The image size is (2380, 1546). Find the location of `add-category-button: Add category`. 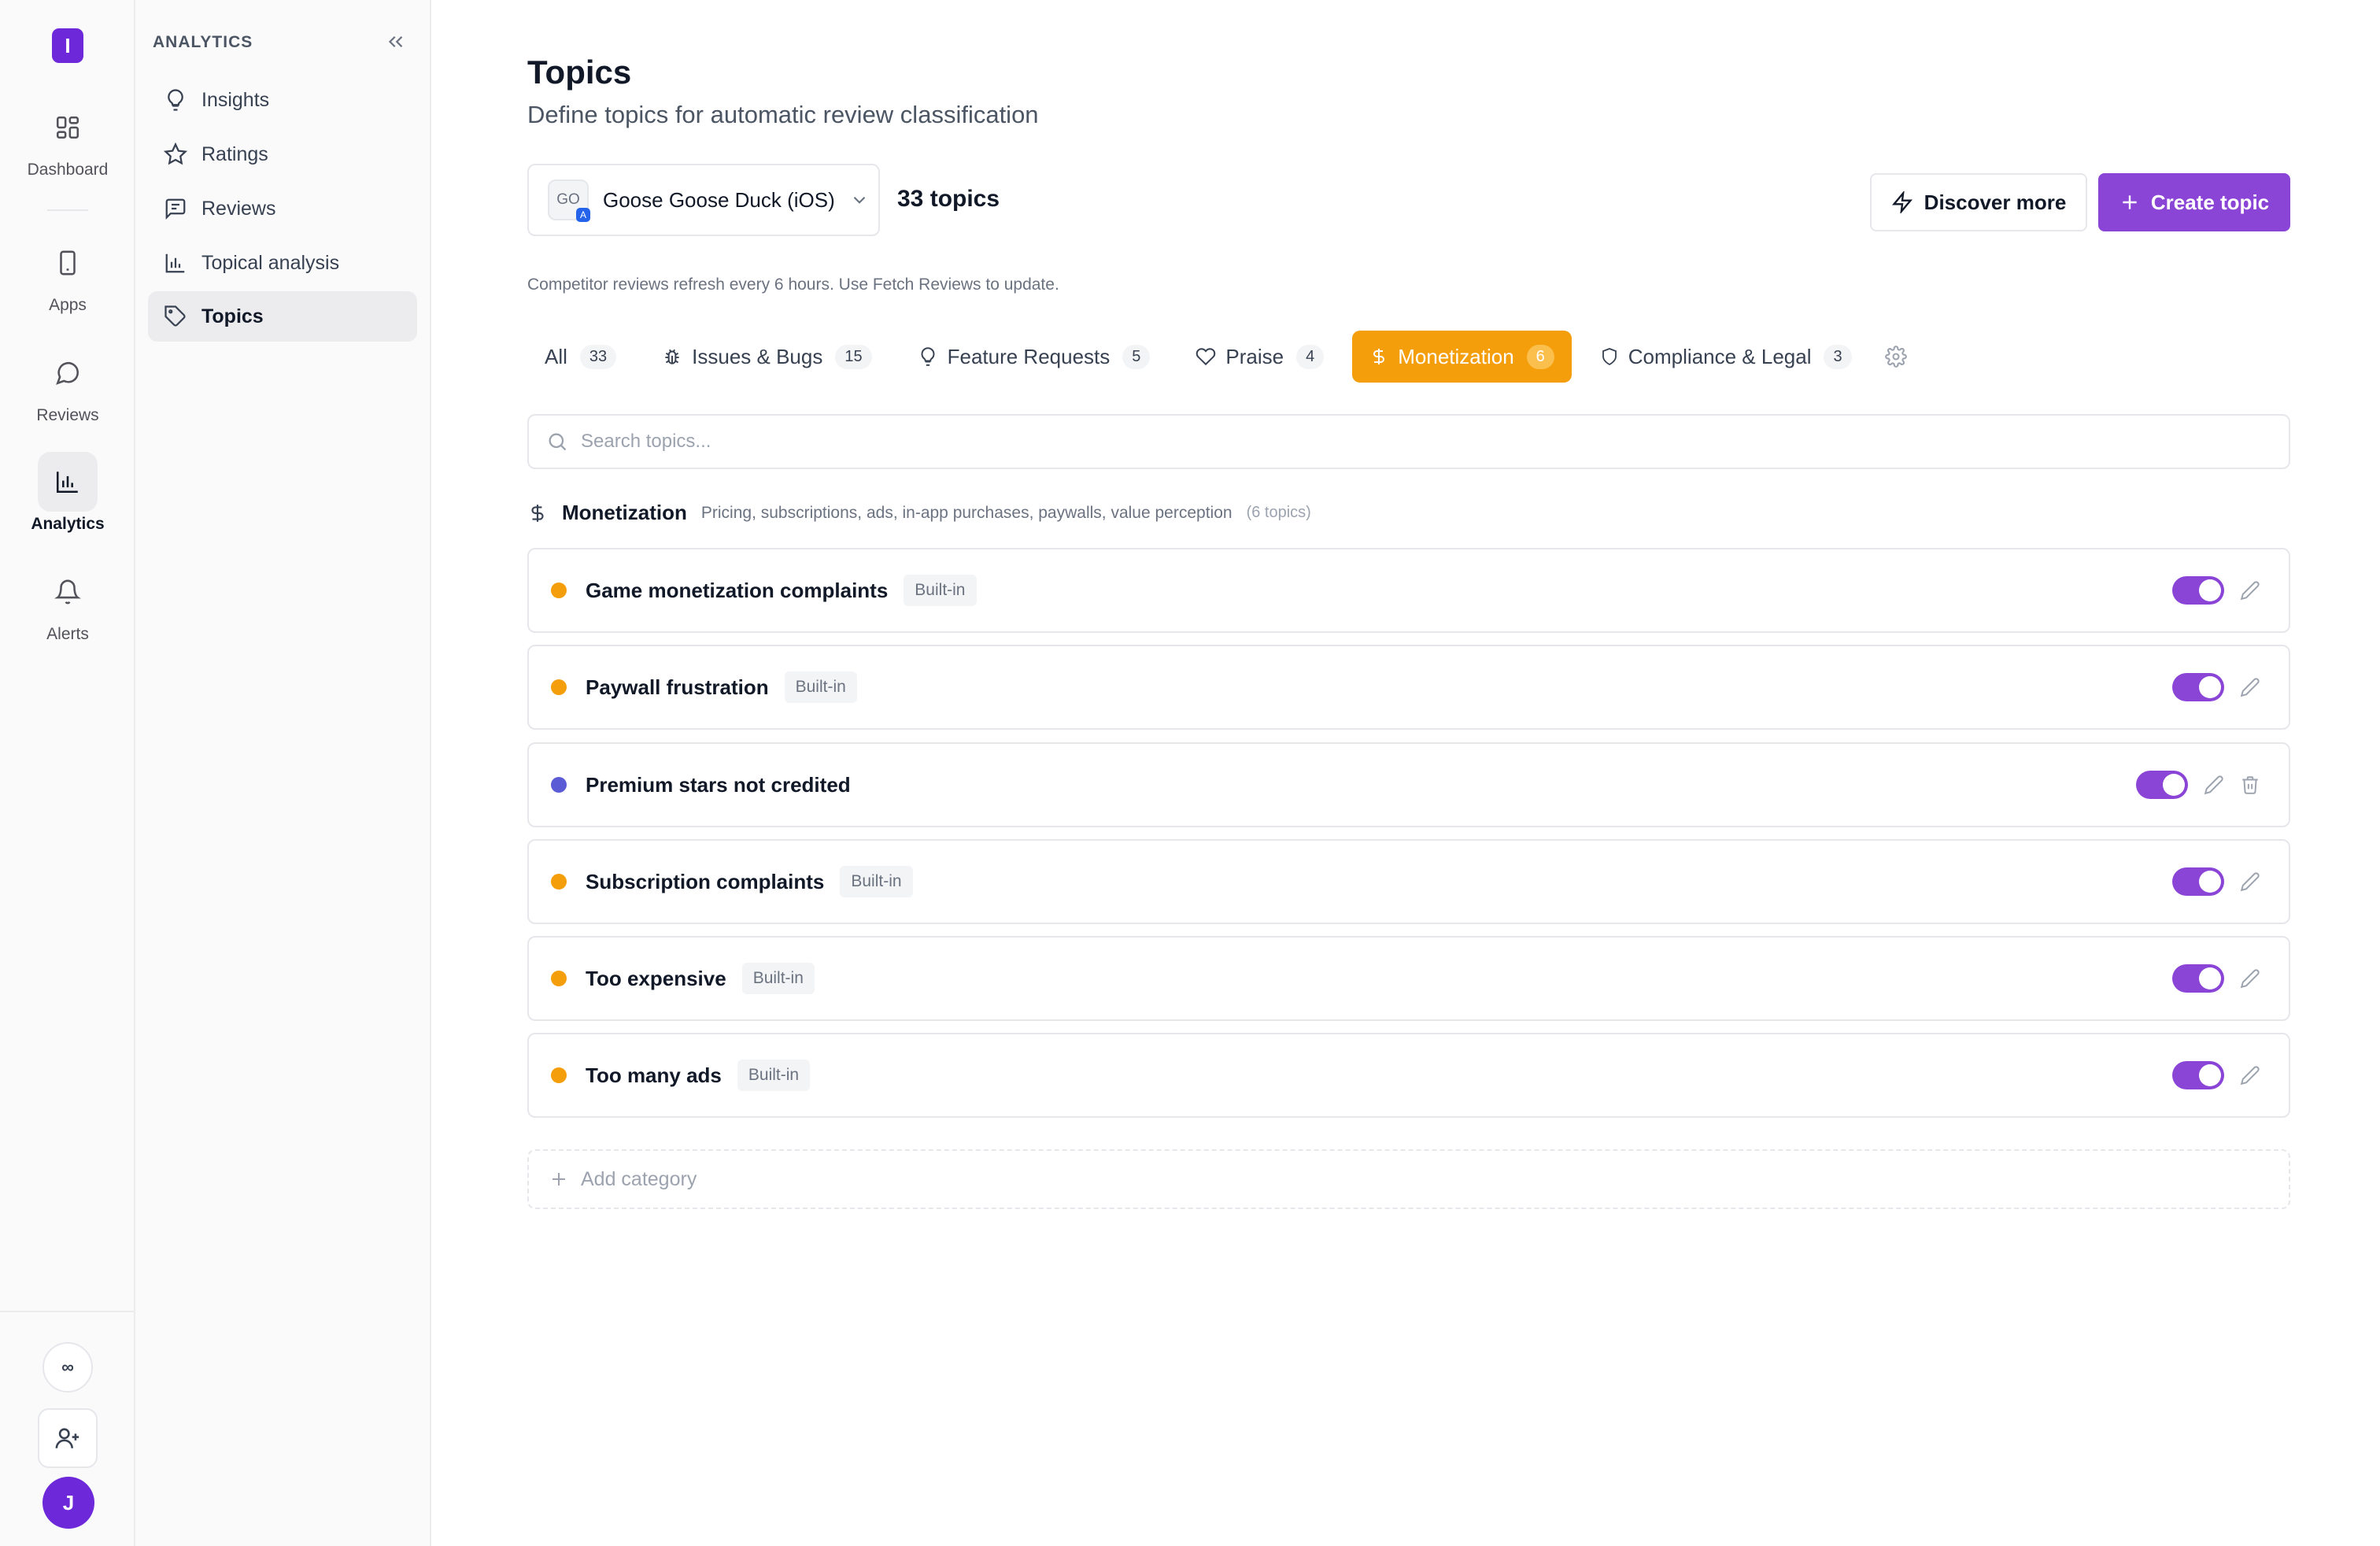

add-category-button: Add category is located at coordinates (1408, 1179).